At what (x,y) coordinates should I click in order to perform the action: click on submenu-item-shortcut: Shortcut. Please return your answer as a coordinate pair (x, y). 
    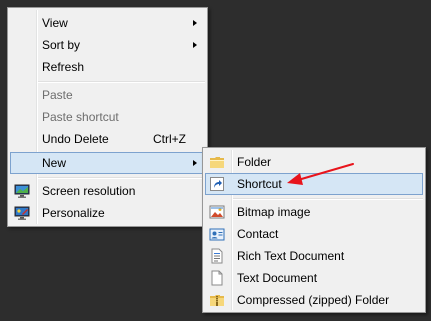
    Looking at the image, I should click on (314, 184).